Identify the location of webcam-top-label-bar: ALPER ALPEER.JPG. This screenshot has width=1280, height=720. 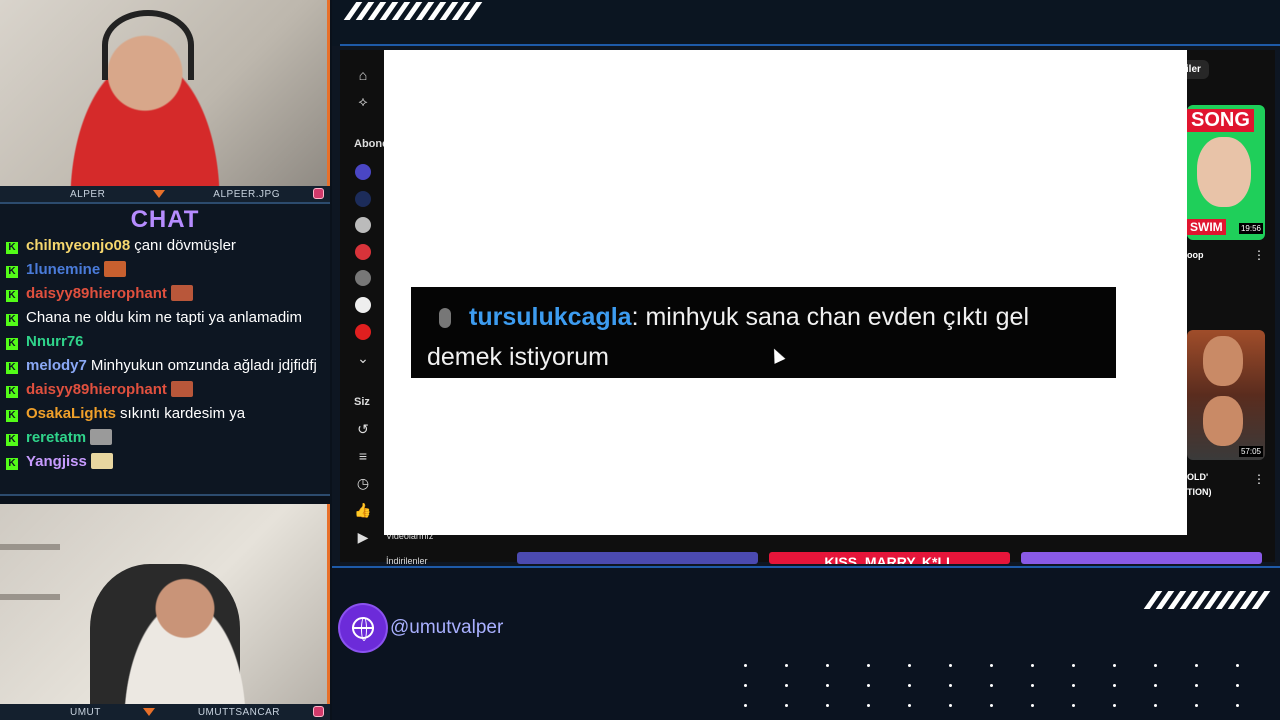
(165, 194).